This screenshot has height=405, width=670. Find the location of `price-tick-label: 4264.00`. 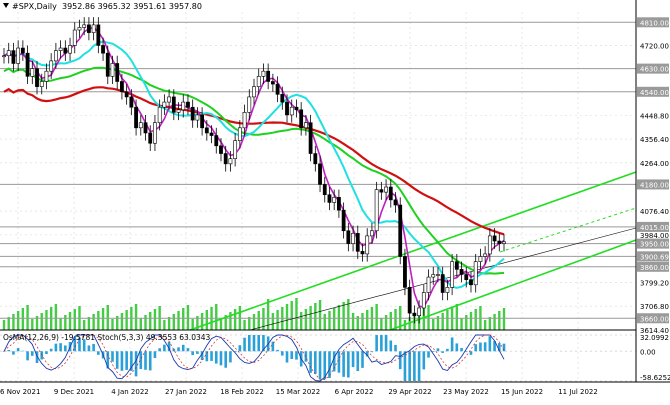

price-tick-label: 4264.00 is located at coordinates (654, 164).